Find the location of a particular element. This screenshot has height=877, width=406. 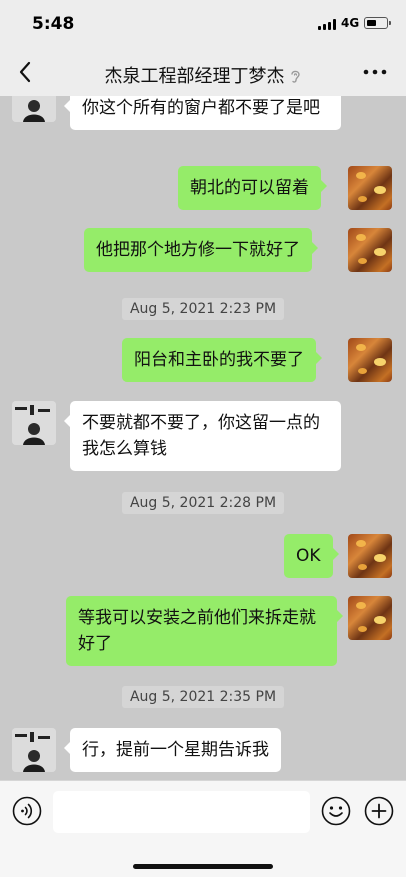

message-text: 阳台和主卧的我不要了 is located at coordinates (219, 360).